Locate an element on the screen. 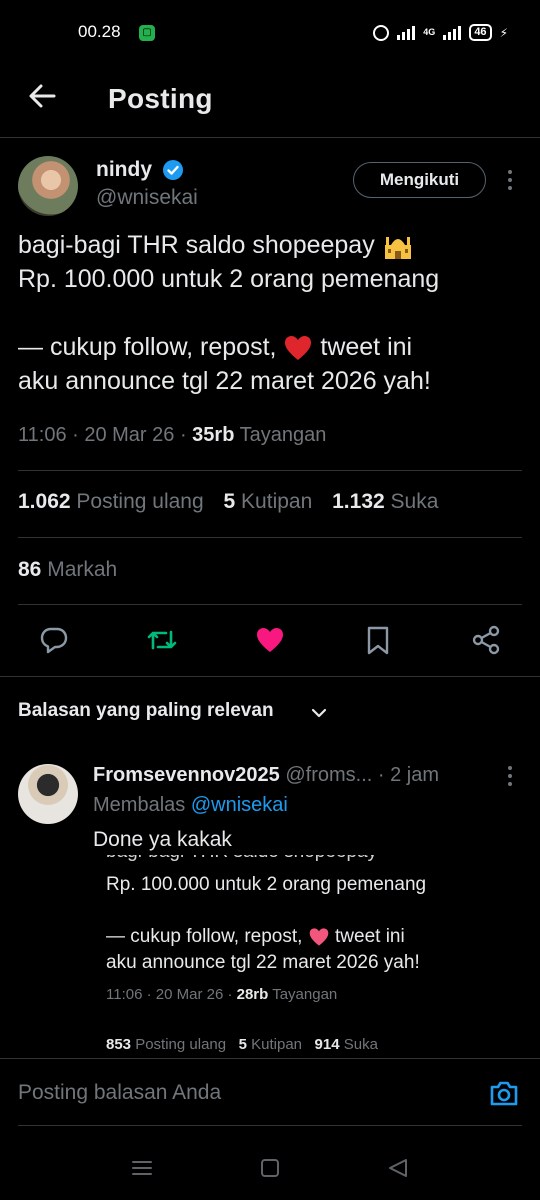 The image size is (540, 1200). charging-icon: ⚡ is located at coordinates (503, 32).